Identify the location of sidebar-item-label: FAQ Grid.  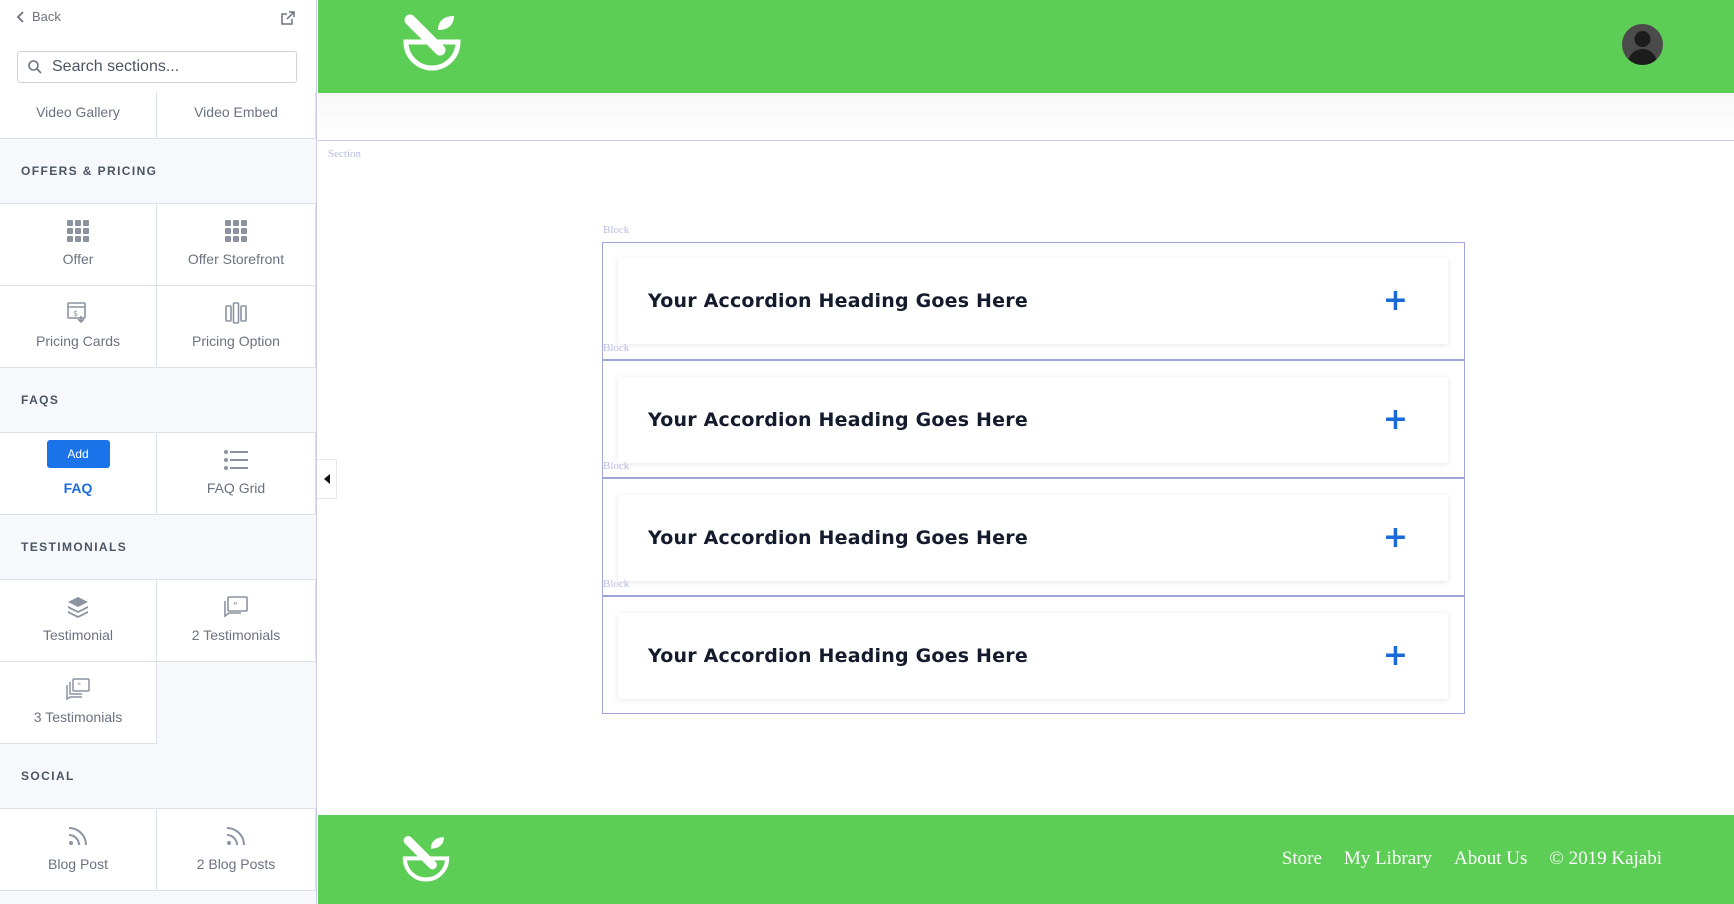
(236, 488).